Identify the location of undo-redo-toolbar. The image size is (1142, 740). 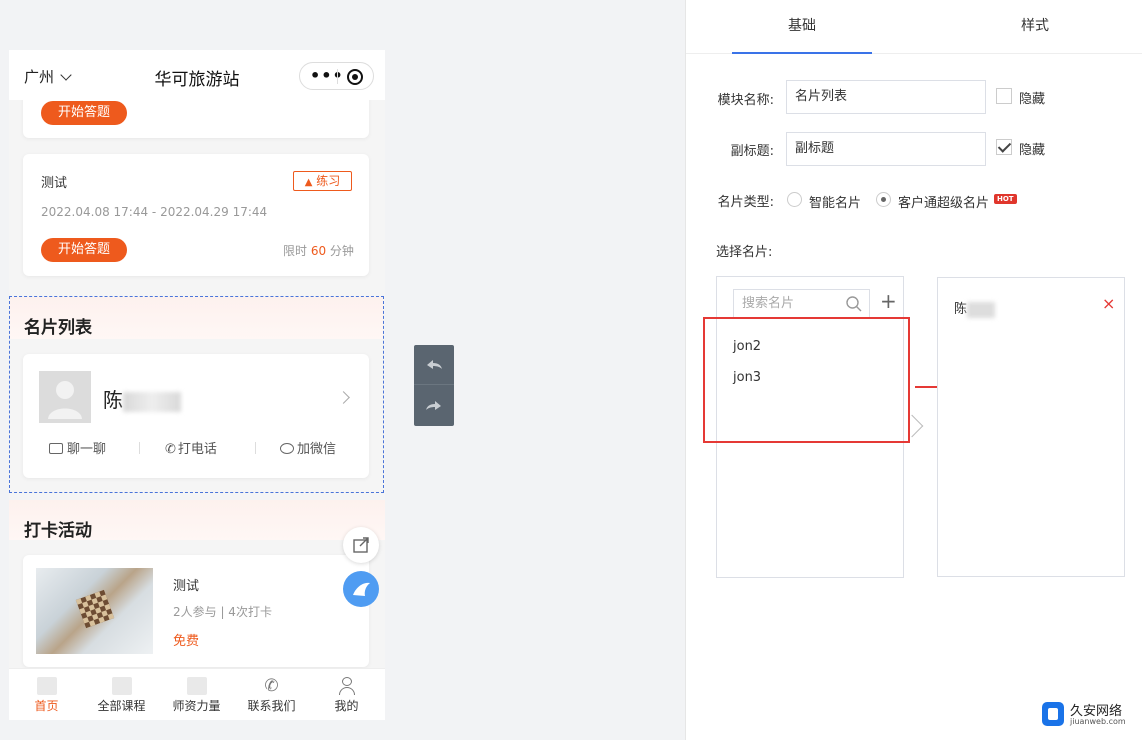
(434, 385).